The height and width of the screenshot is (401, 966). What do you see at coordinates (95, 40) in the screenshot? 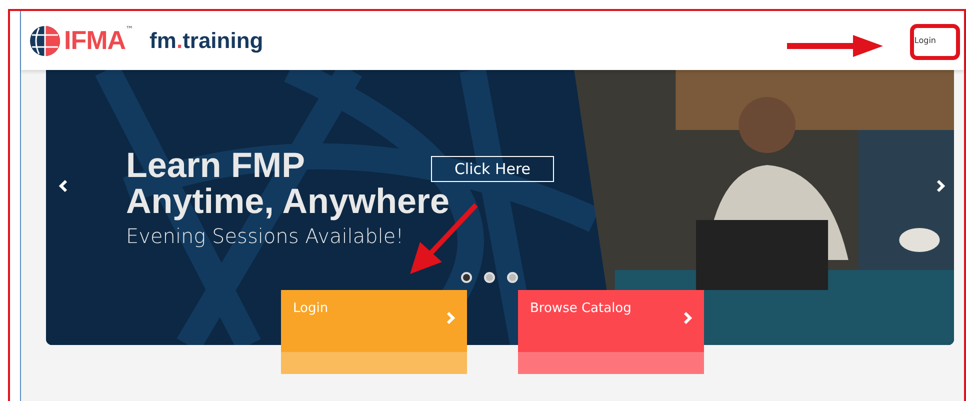
I see `logo-text: IFMA` at bounding box center [95, 40].